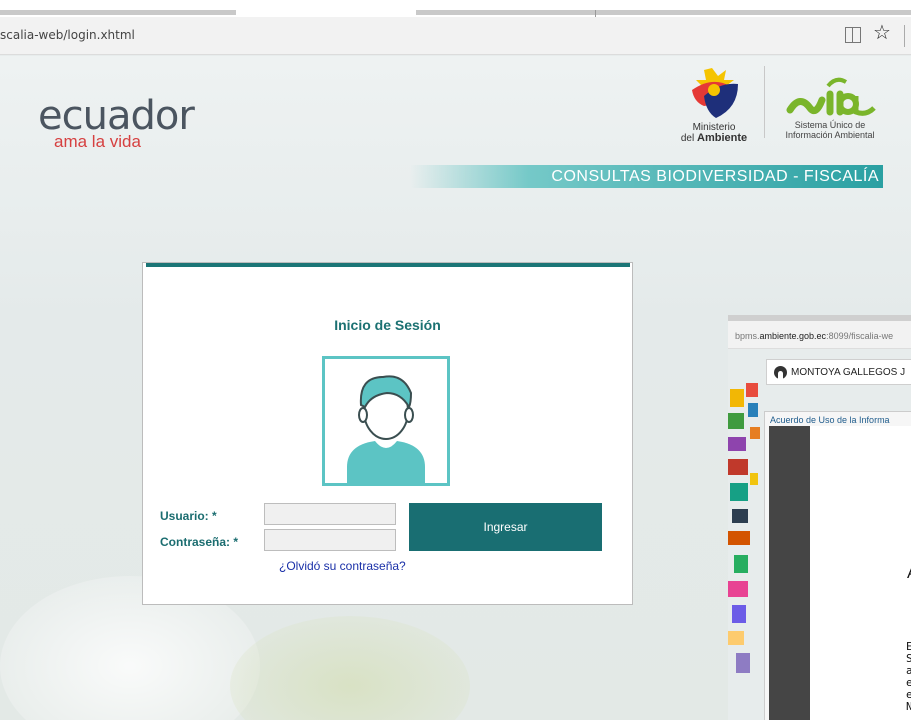 The width and height of the screenshot is (911, 720). I want to click on avatar, so click(386, 421).